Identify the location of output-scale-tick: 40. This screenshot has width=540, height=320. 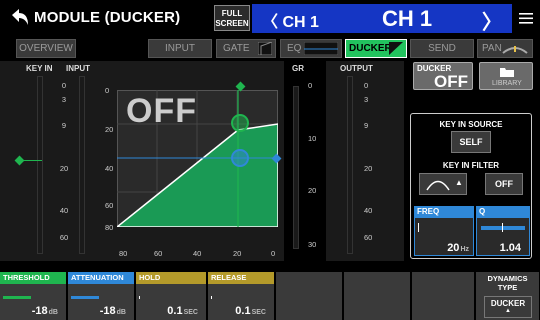
(368, 210).